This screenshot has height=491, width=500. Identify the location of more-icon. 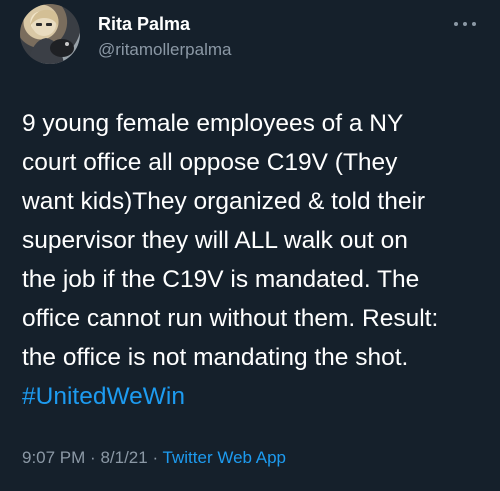
(465, 24).